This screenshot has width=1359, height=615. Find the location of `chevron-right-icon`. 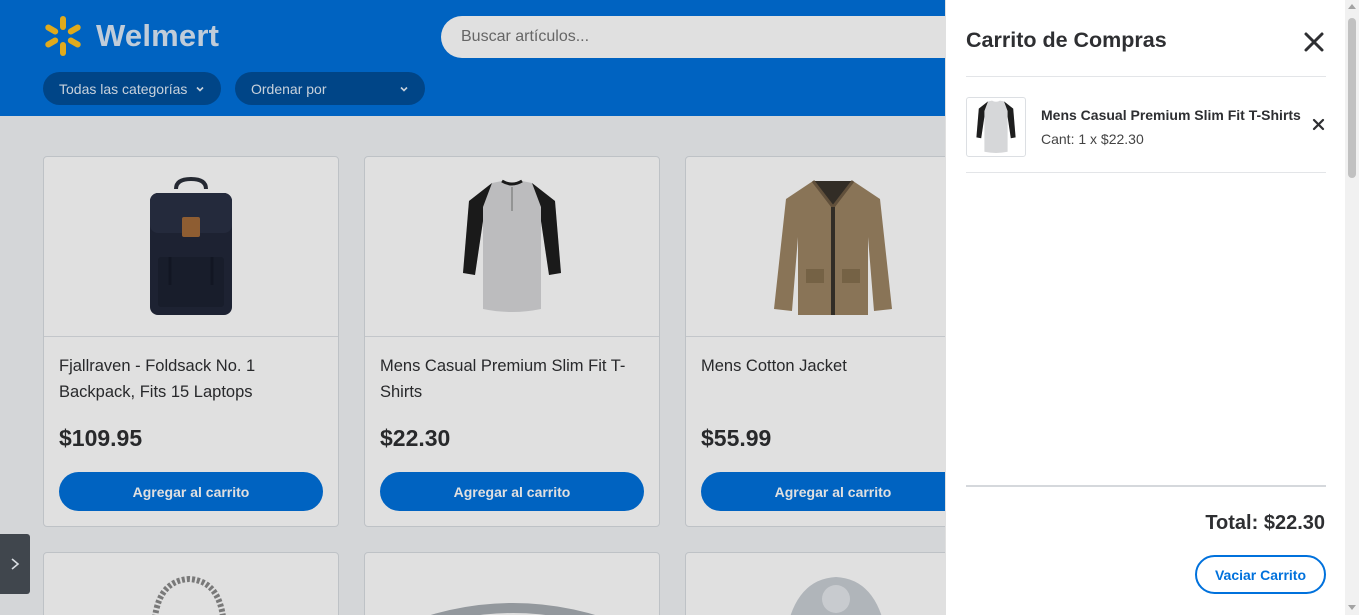

chevron-right-icon is located at coordinates (15, 564).